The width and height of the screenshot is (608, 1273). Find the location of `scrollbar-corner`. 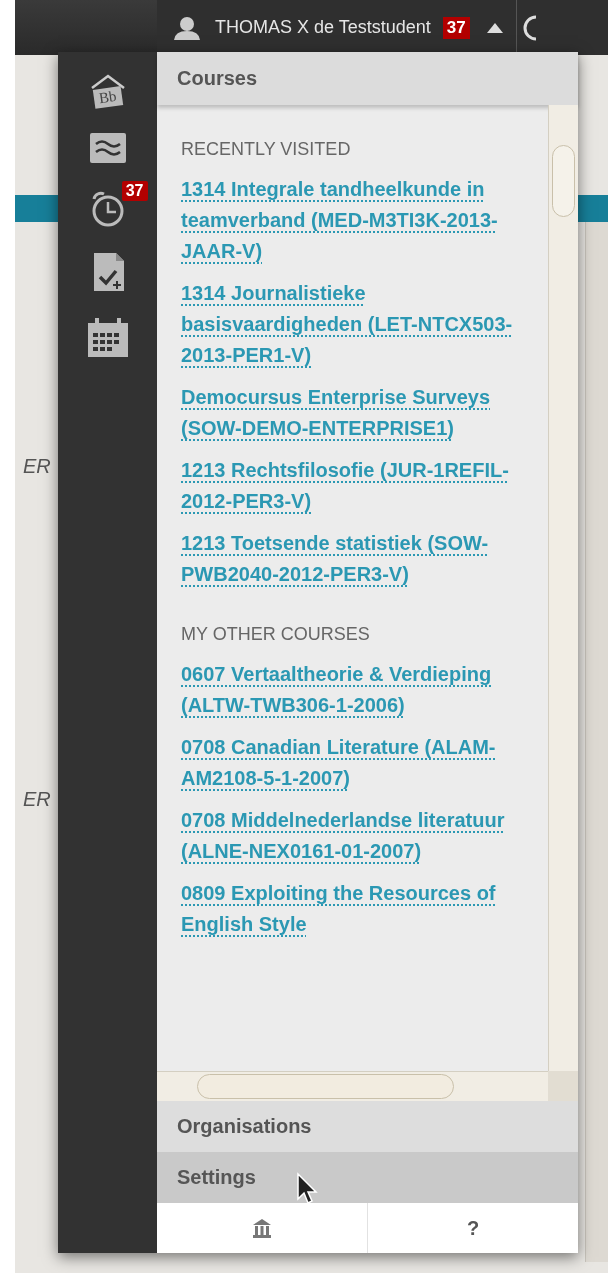

scrollbar-corner is located at coordinates (563, 1086).